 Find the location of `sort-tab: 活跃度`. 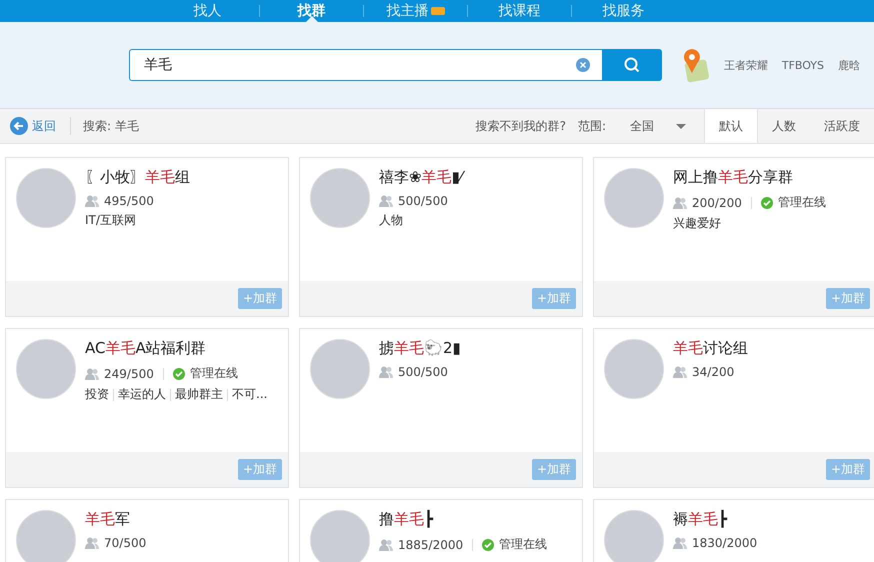

sort-tab: 活跃度 is located at coordinates (842, 126).